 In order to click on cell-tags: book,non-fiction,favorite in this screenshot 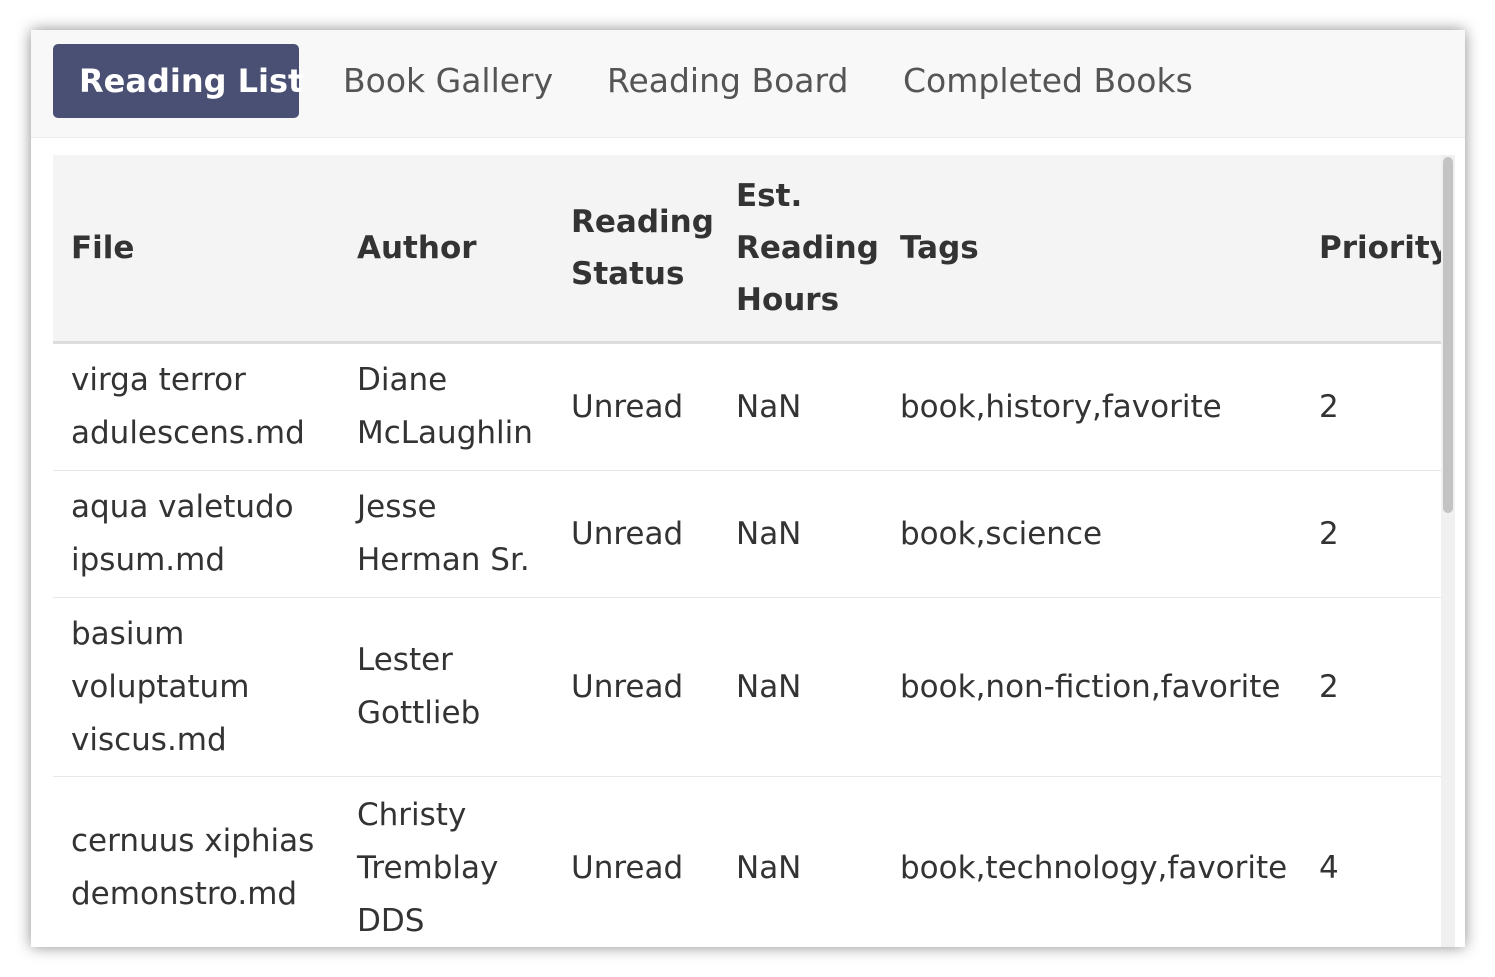, I will do `click(1090, 686)`.